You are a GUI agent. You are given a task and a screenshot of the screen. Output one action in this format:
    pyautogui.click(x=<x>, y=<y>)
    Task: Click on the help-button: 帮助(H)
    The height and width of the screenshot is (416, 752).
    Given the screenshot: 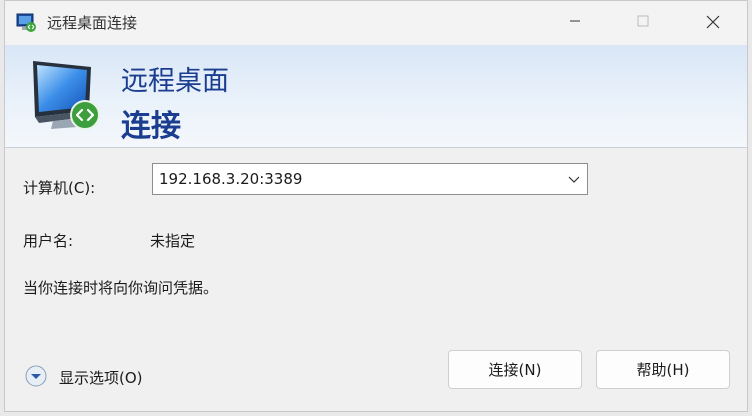 What is the action you would take?
    pyautogui.click(x=663, y=369)
    